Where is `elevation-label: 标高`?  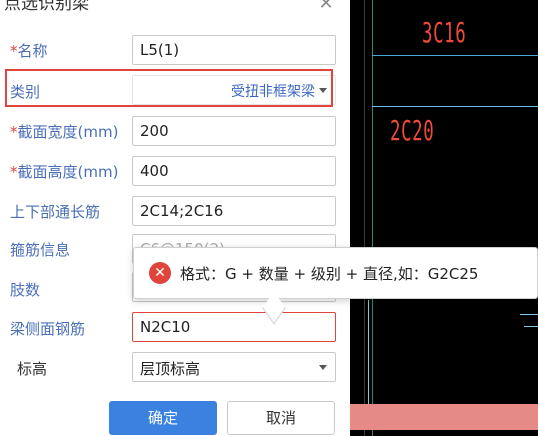 elevation-label: 标高 is located at coordinates (32, 368).